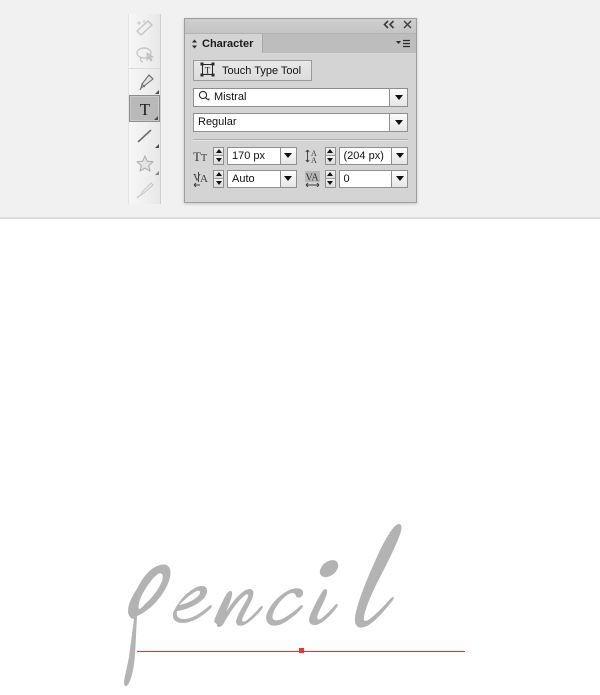 The height and width of the screenshot is (695, 600). Describe the element at coordinates (398, 122) in the screenshot. I see `font-style-dropdown-button` at that location.